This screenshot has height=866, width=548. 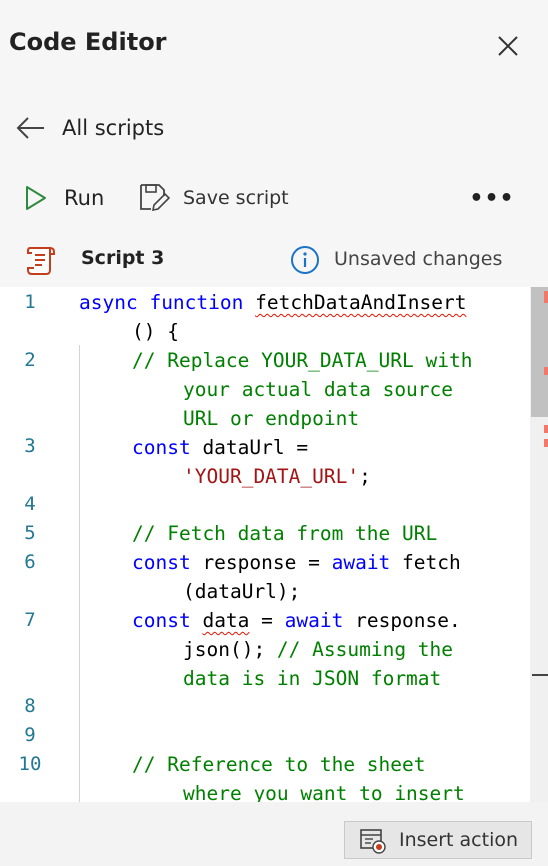 I want to click on close-icon, so click(x=508, y=46).